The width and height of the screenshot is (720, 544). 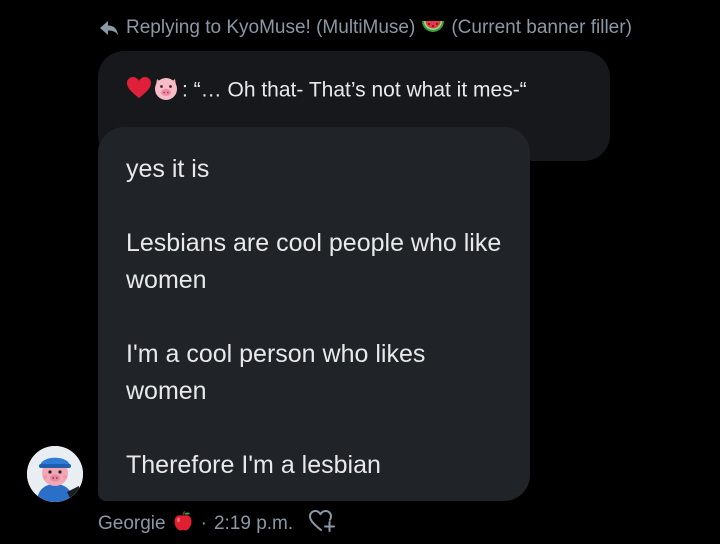 What do you see at coordinates (271, 27) in the screenshot?
I see `reply-context-text: Replying to KyoMuse! (MultiMuse)` at bounding box center [271, 27].